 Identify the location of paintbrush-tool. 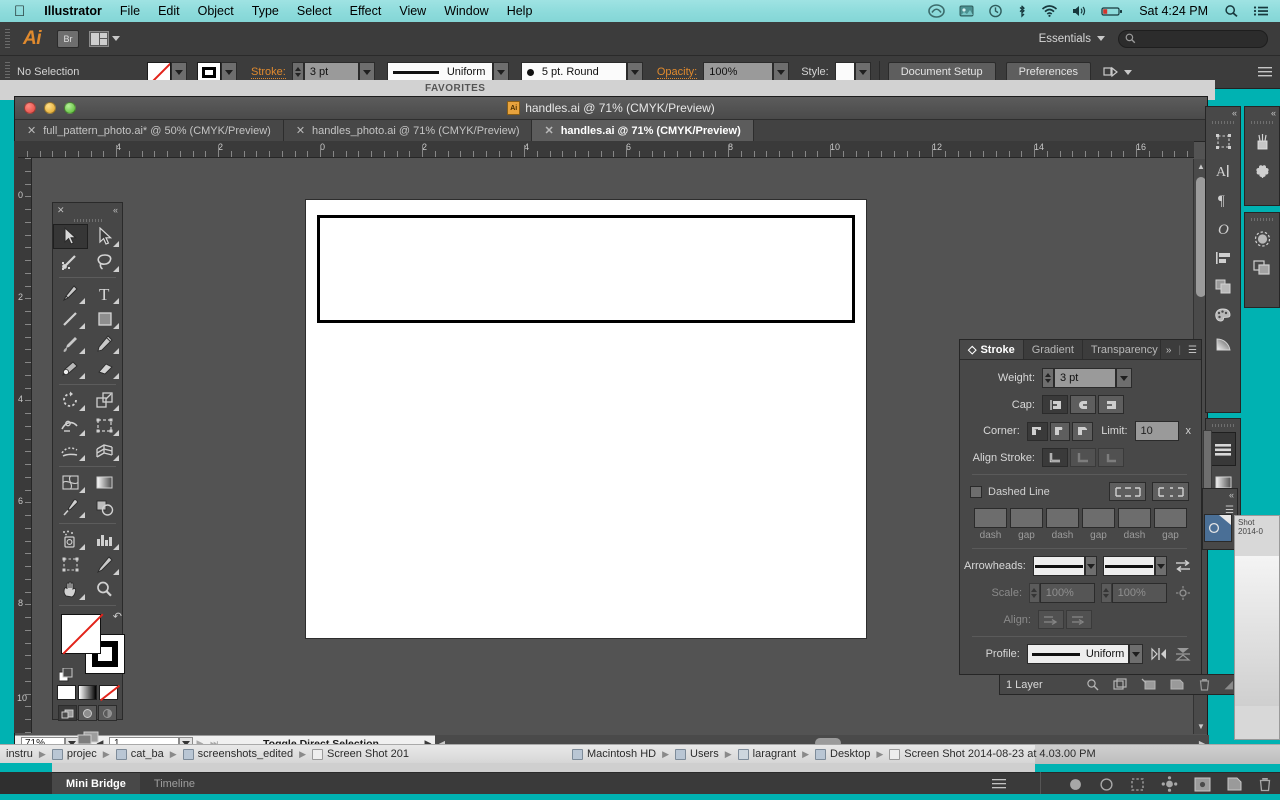
(70, 343).